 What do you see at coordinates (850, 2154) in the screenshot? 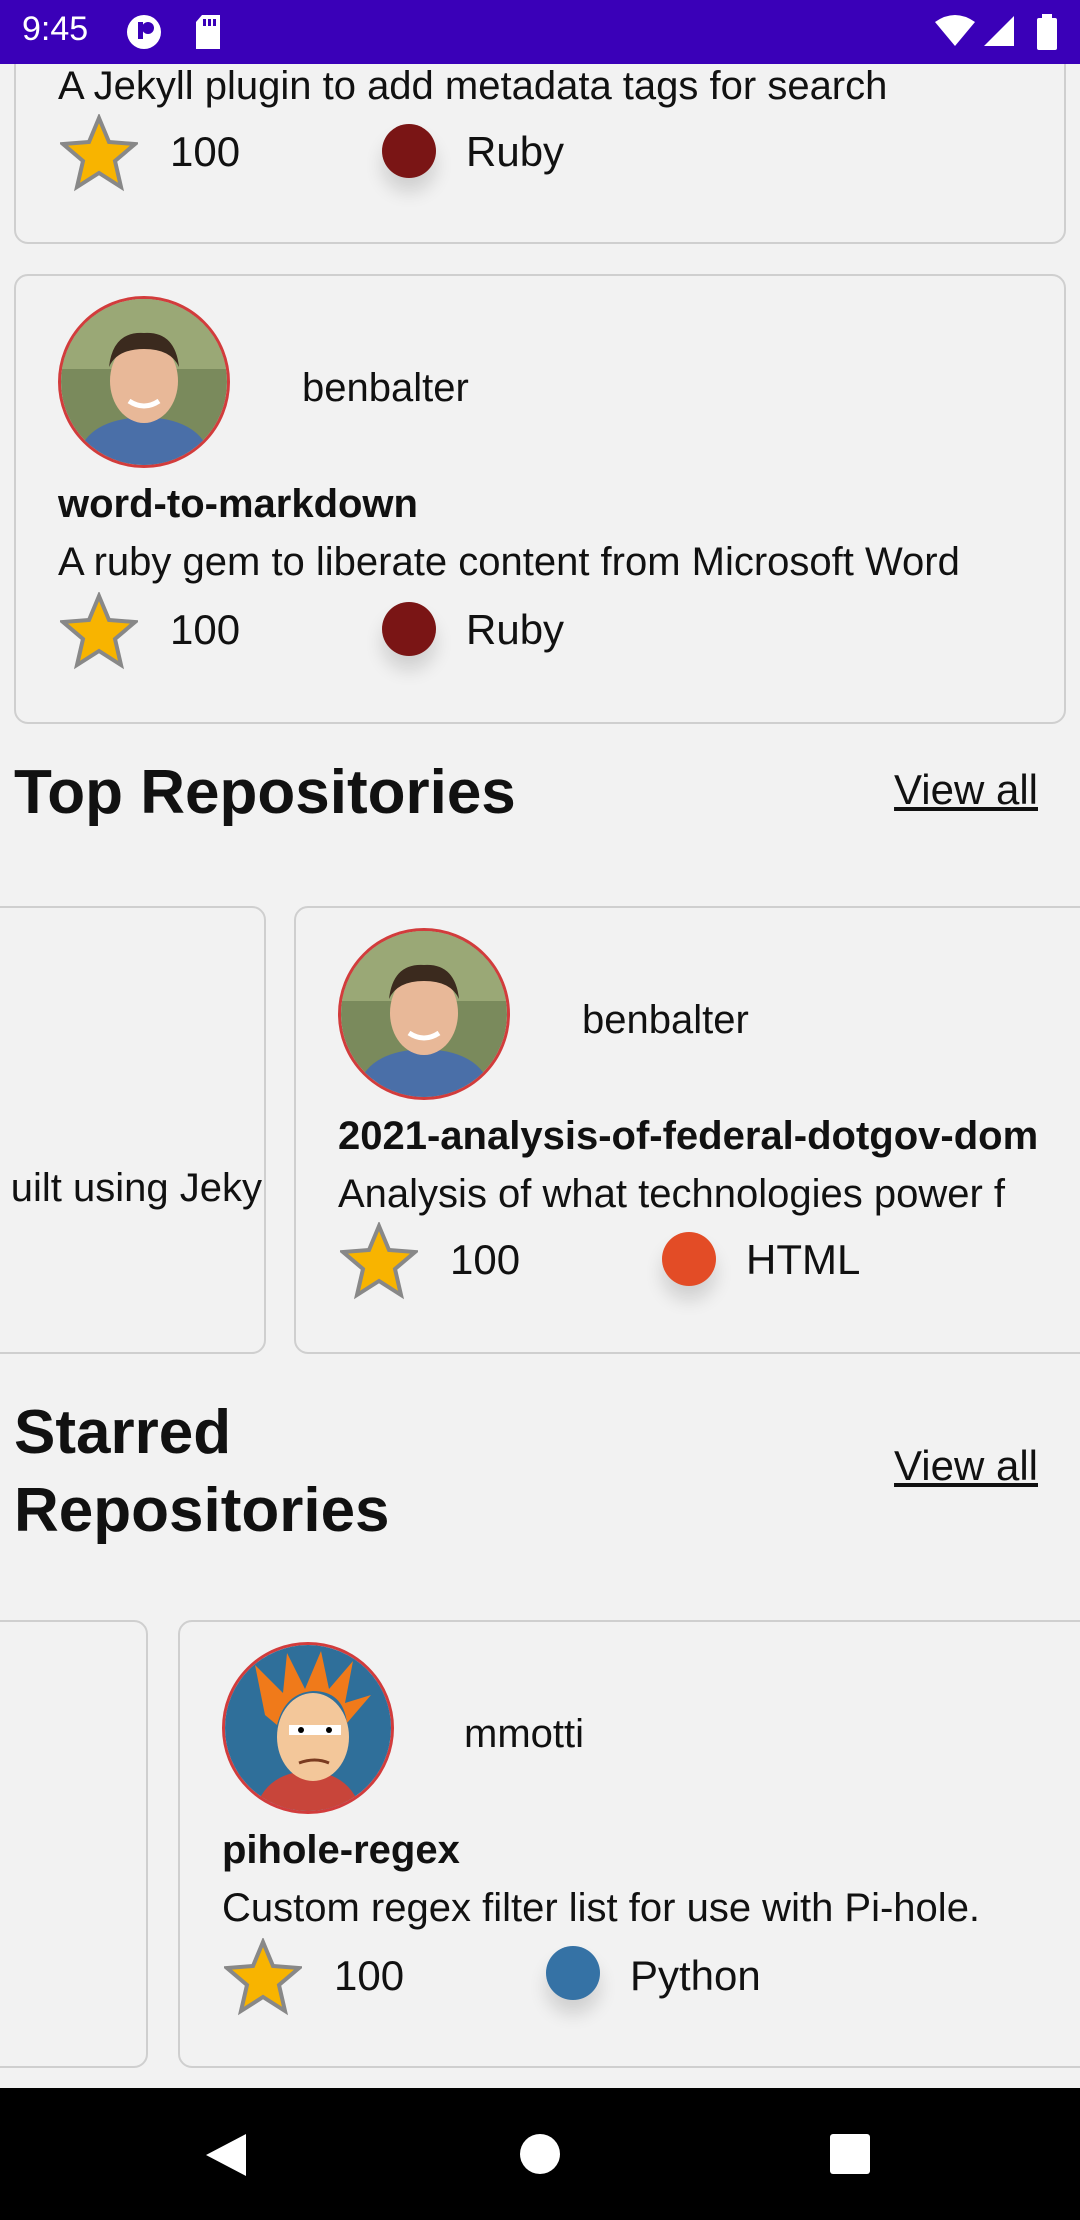
I see `recents-icon` at bounding box center [850, 2154].